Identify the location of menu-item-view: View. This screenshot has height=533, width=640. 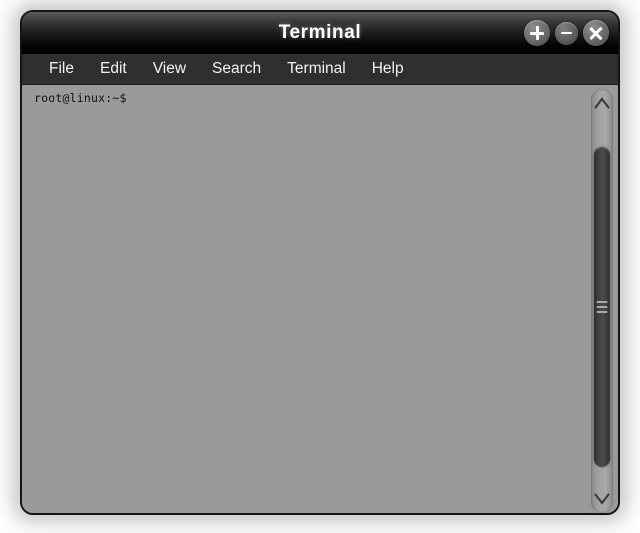
(169, 69).